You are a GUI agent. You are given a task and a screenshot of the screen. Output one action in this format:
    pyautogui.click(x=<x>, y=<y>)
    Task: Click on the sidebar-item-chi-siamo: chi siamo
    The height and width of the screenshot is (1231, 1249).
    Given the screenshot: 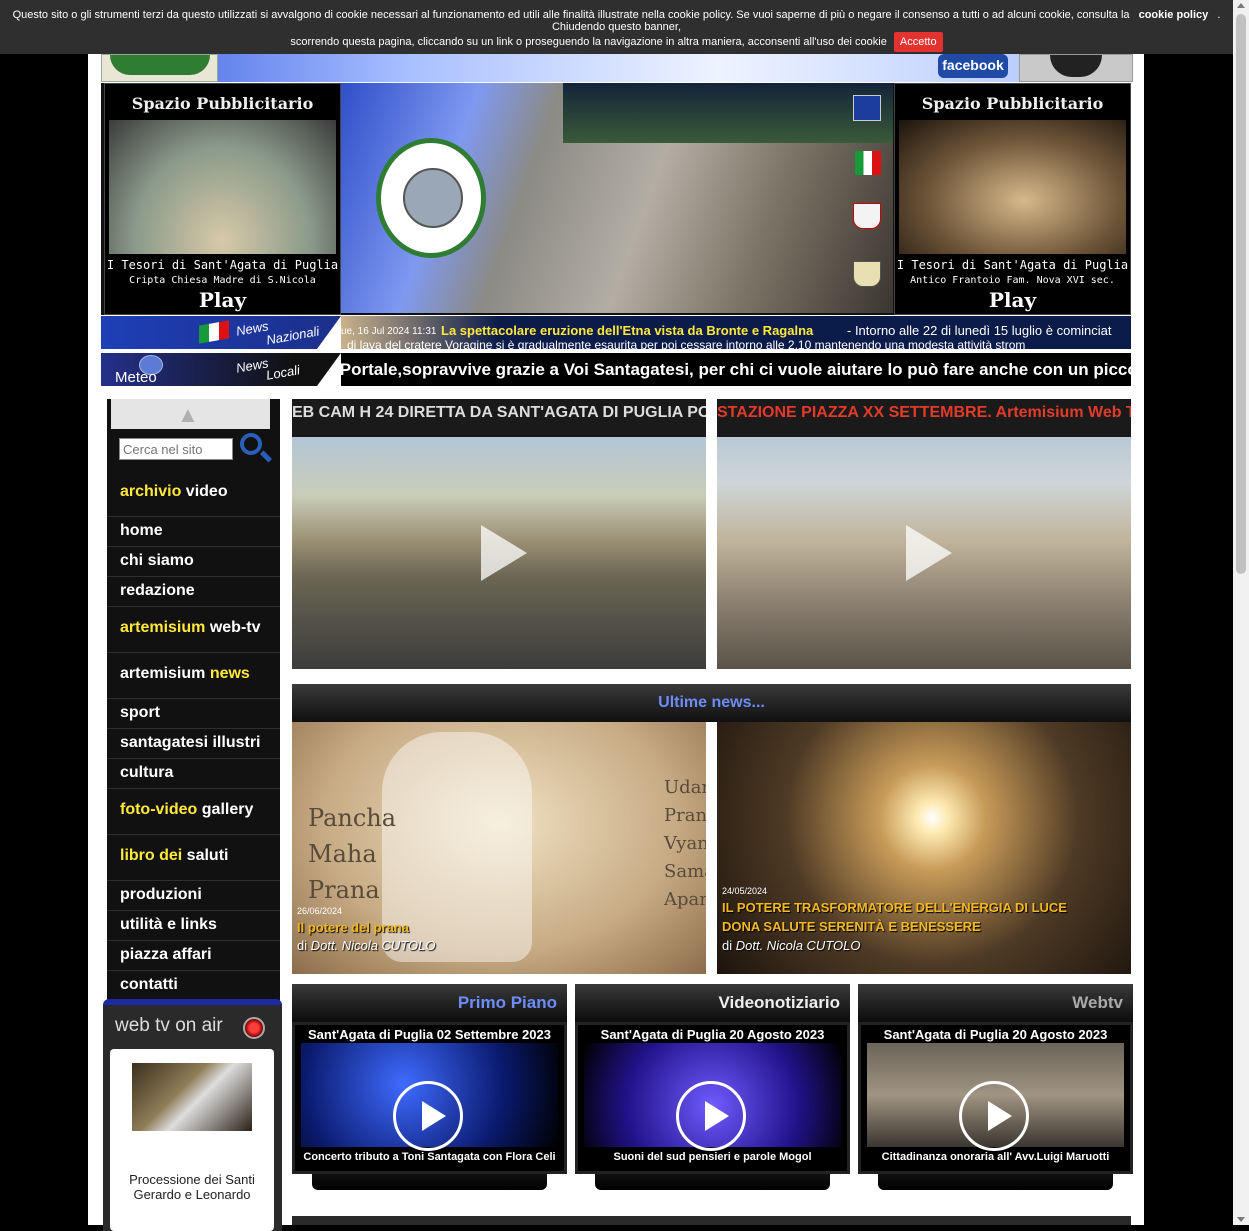 What is the action you would take?
    pyautogui.click(x=193, y=562)
    